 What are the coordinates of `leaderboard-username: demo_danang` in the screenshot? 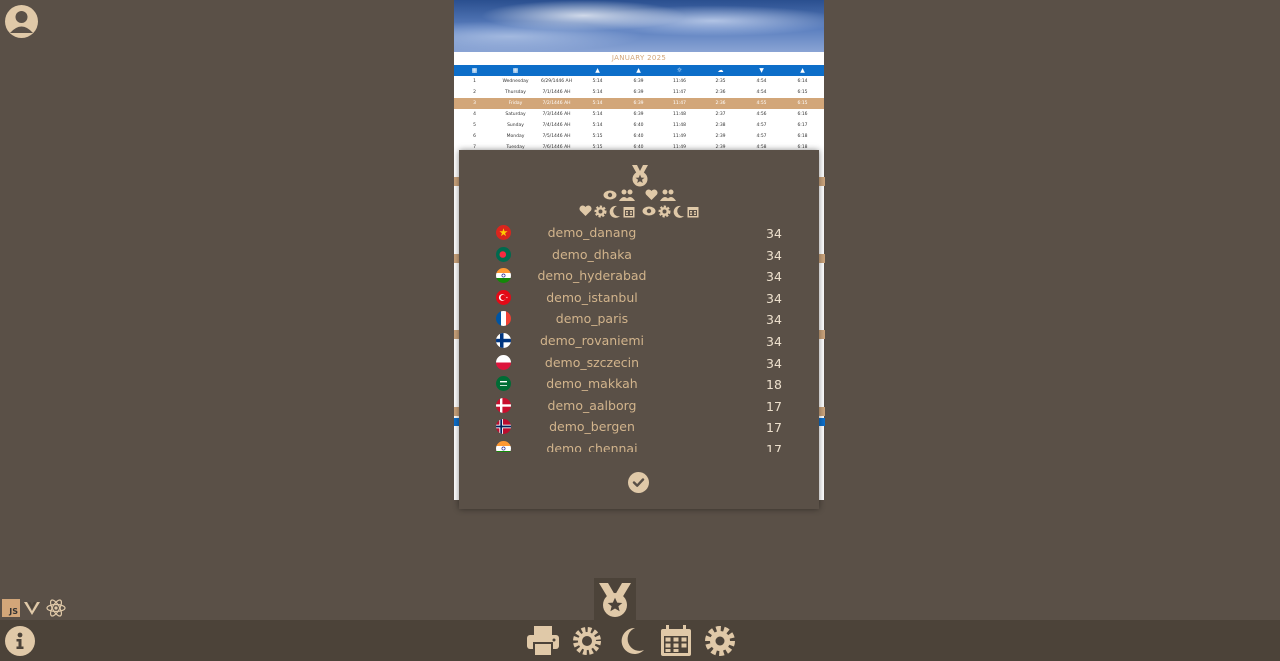 It's located at (592, 232).